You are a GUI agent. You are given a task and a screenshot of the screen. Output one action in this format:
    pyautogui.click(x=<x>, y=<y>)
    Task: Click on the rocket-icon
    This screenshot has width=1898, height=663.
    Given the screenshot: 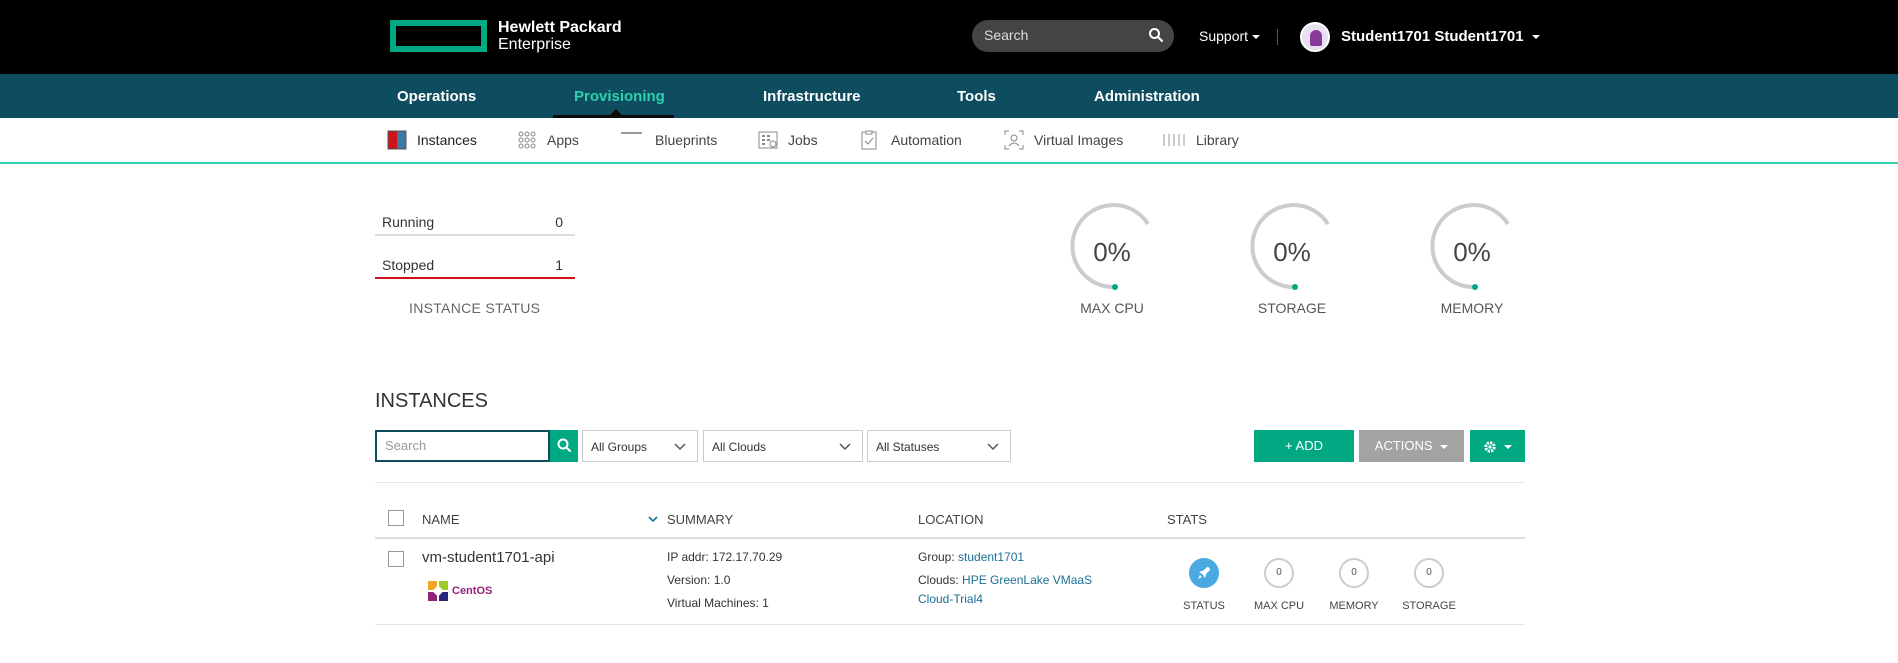 What is the action you would take?
    pyautogui.click(x=1204, y=573)
    